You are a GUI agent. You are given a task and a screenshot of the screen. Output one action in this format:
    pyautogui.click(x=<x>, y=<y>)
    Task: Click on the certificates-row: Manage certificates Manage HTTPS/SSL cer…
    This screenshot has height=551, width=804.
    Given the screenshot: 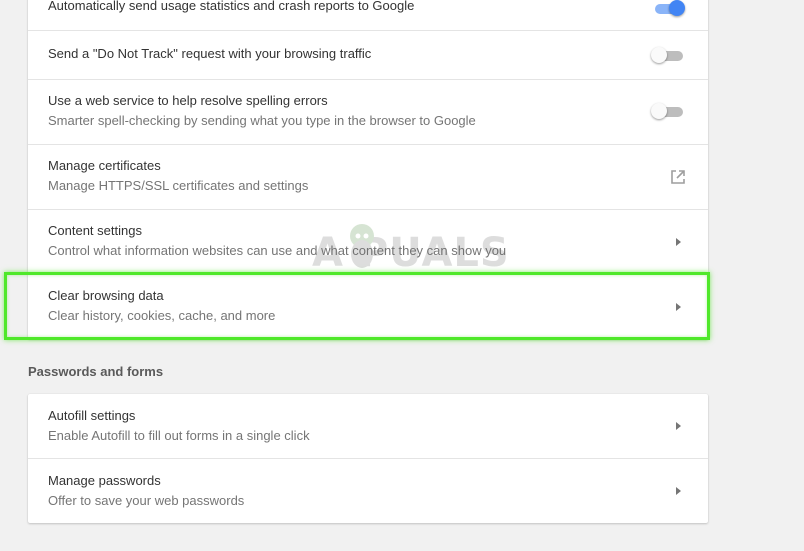 What is the action you would take?
    pyautogui.click(x=368, y=176)
    